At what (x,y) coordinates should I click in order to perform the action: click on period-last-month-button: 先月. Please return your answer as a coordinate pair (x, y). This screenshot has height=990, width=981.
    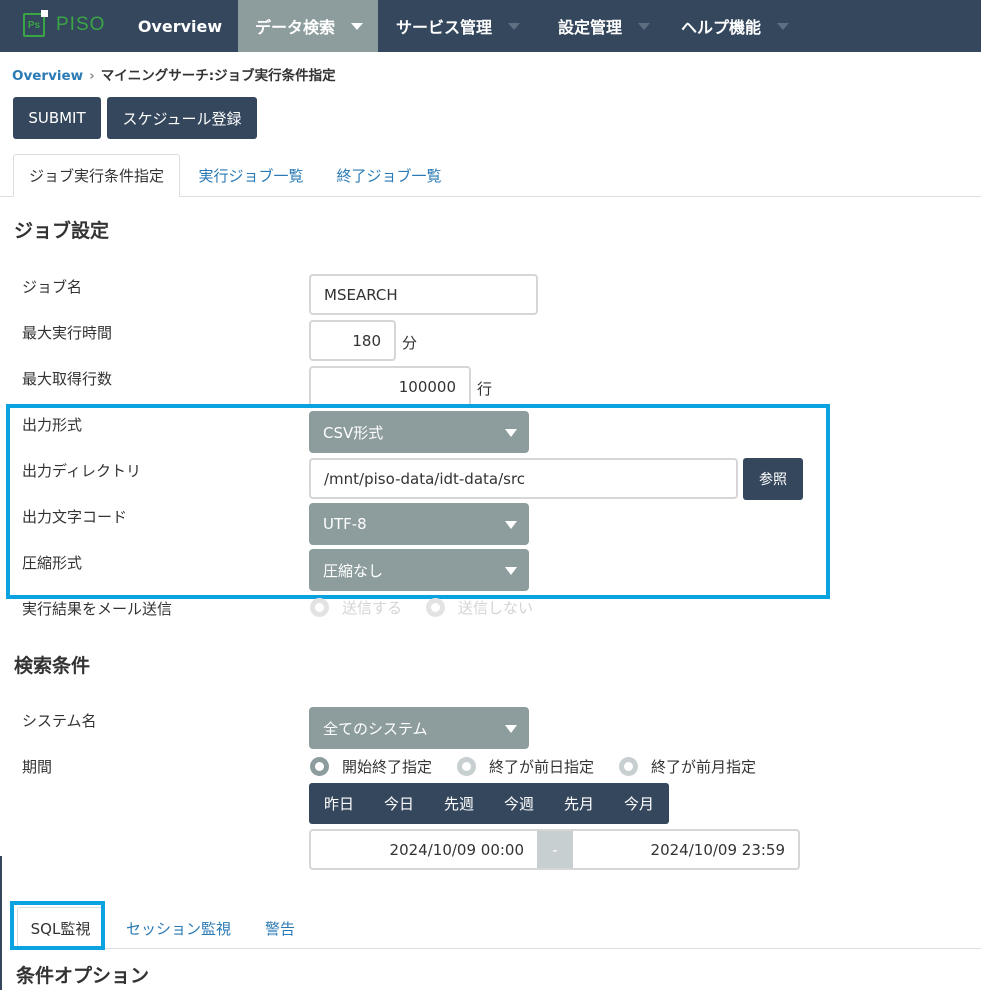
    Looking at the image, I should click on (579, 803).